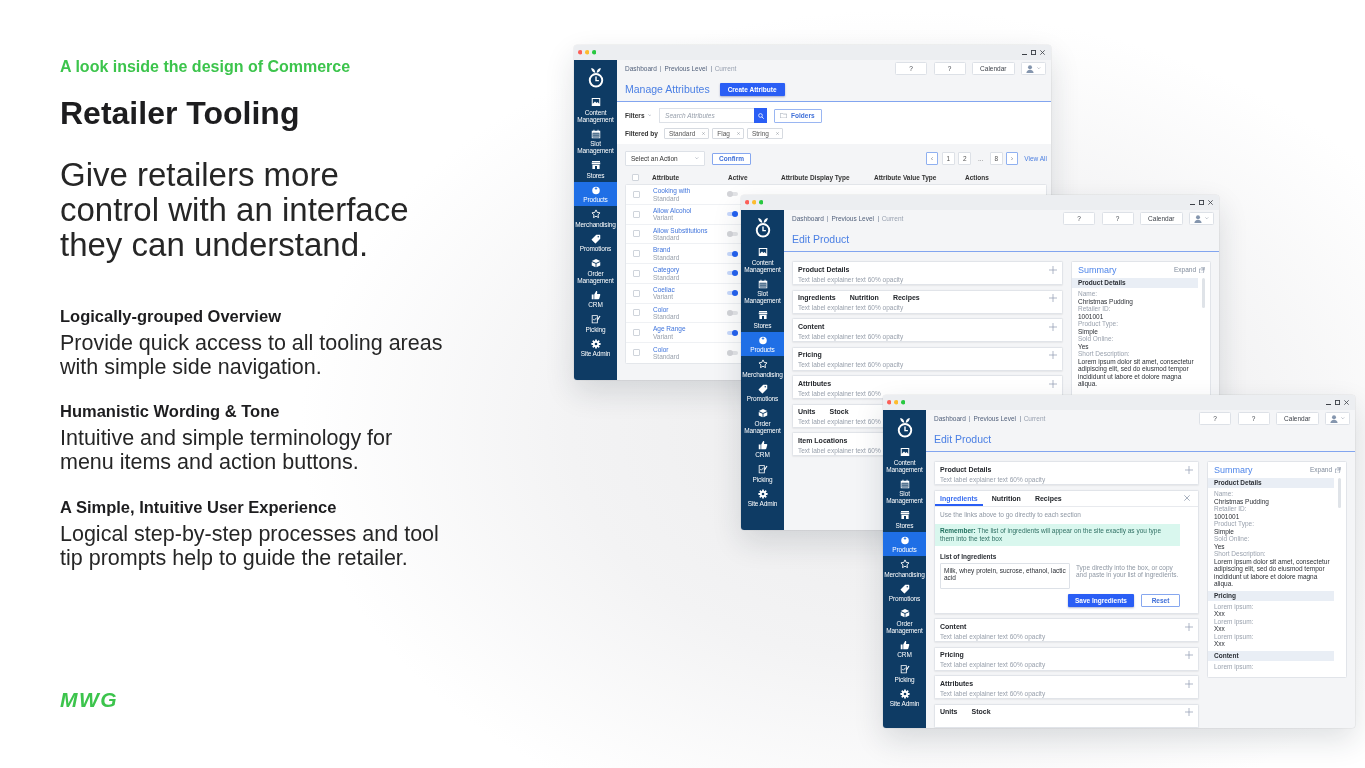  Describe the element at coordinates (252, 354) in the screenshot. I see `feature-text: Provide quick access to all tooling areas with simple side navigation.` at that location.